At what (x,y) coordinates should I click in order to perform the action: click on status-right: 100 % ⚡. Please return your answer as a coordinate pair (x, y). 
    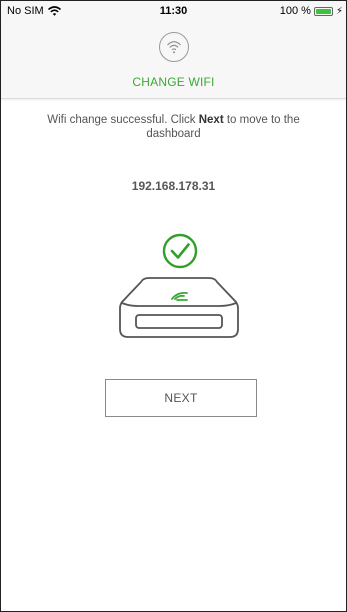
    Looking at the image, I should click on (311, 11).